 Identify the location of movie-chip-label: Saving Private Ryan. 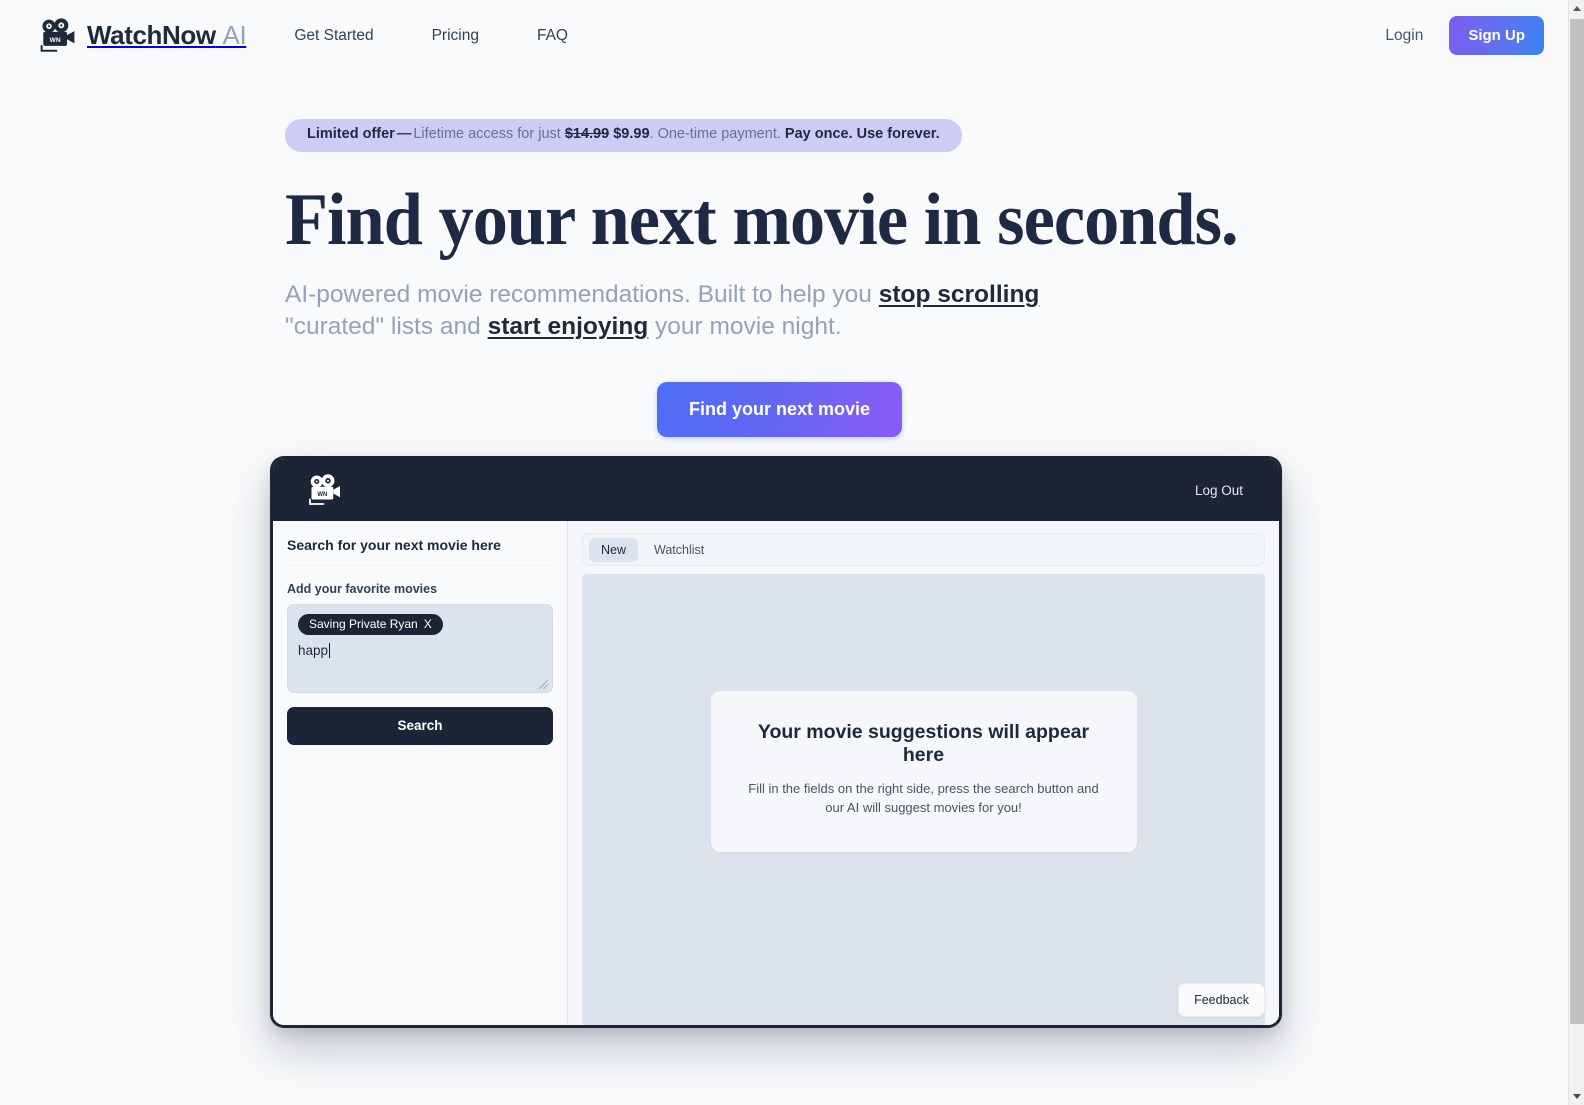
(363, 624).